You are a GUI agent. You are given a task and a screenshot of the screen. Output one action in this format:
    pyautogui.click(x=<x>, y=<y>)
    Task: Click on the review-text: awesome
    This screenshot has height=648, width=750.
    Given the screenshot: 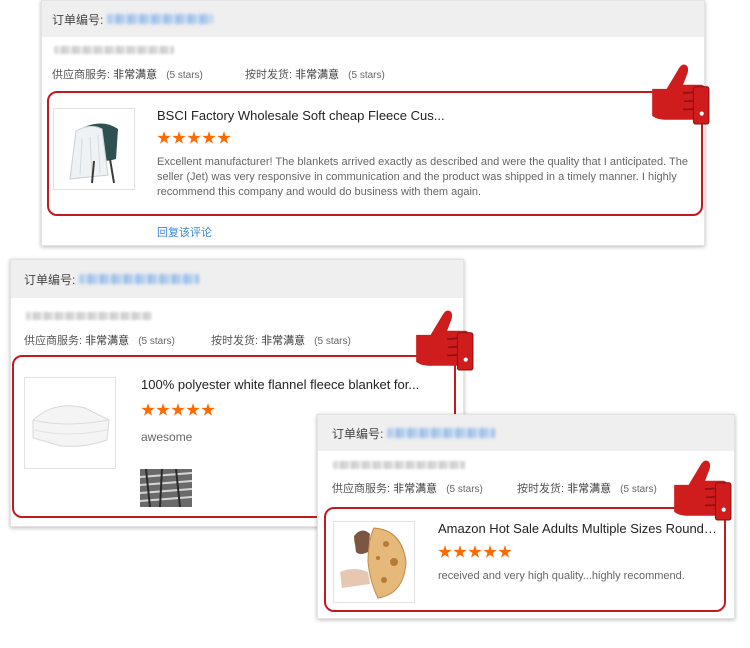 What is the action you would take?
    pyautogui.click(x=167, y=437)
    